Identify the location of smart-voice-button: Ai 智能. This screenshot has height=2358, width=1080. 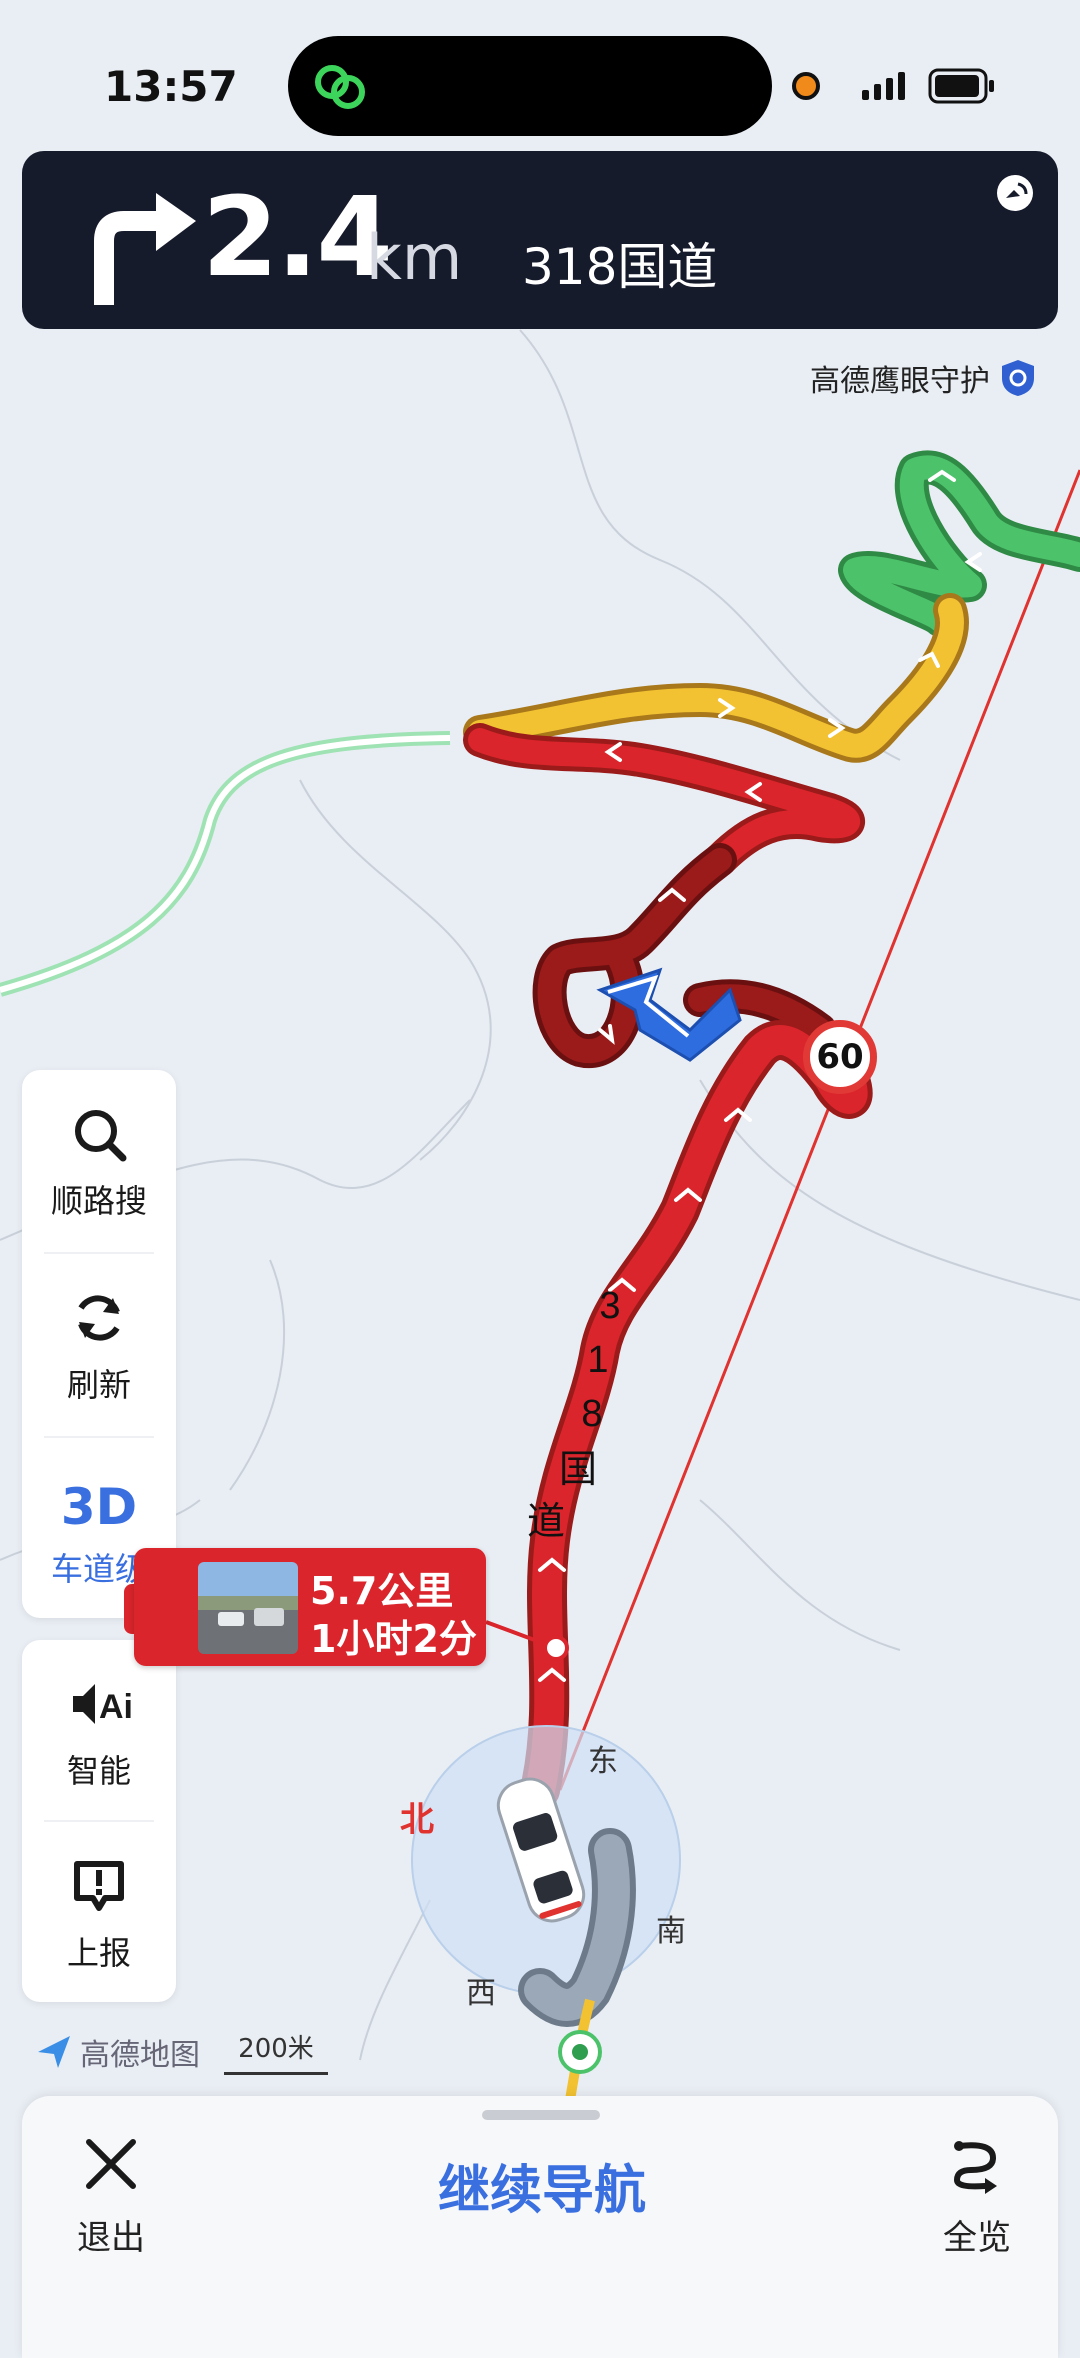
(99, 1731).